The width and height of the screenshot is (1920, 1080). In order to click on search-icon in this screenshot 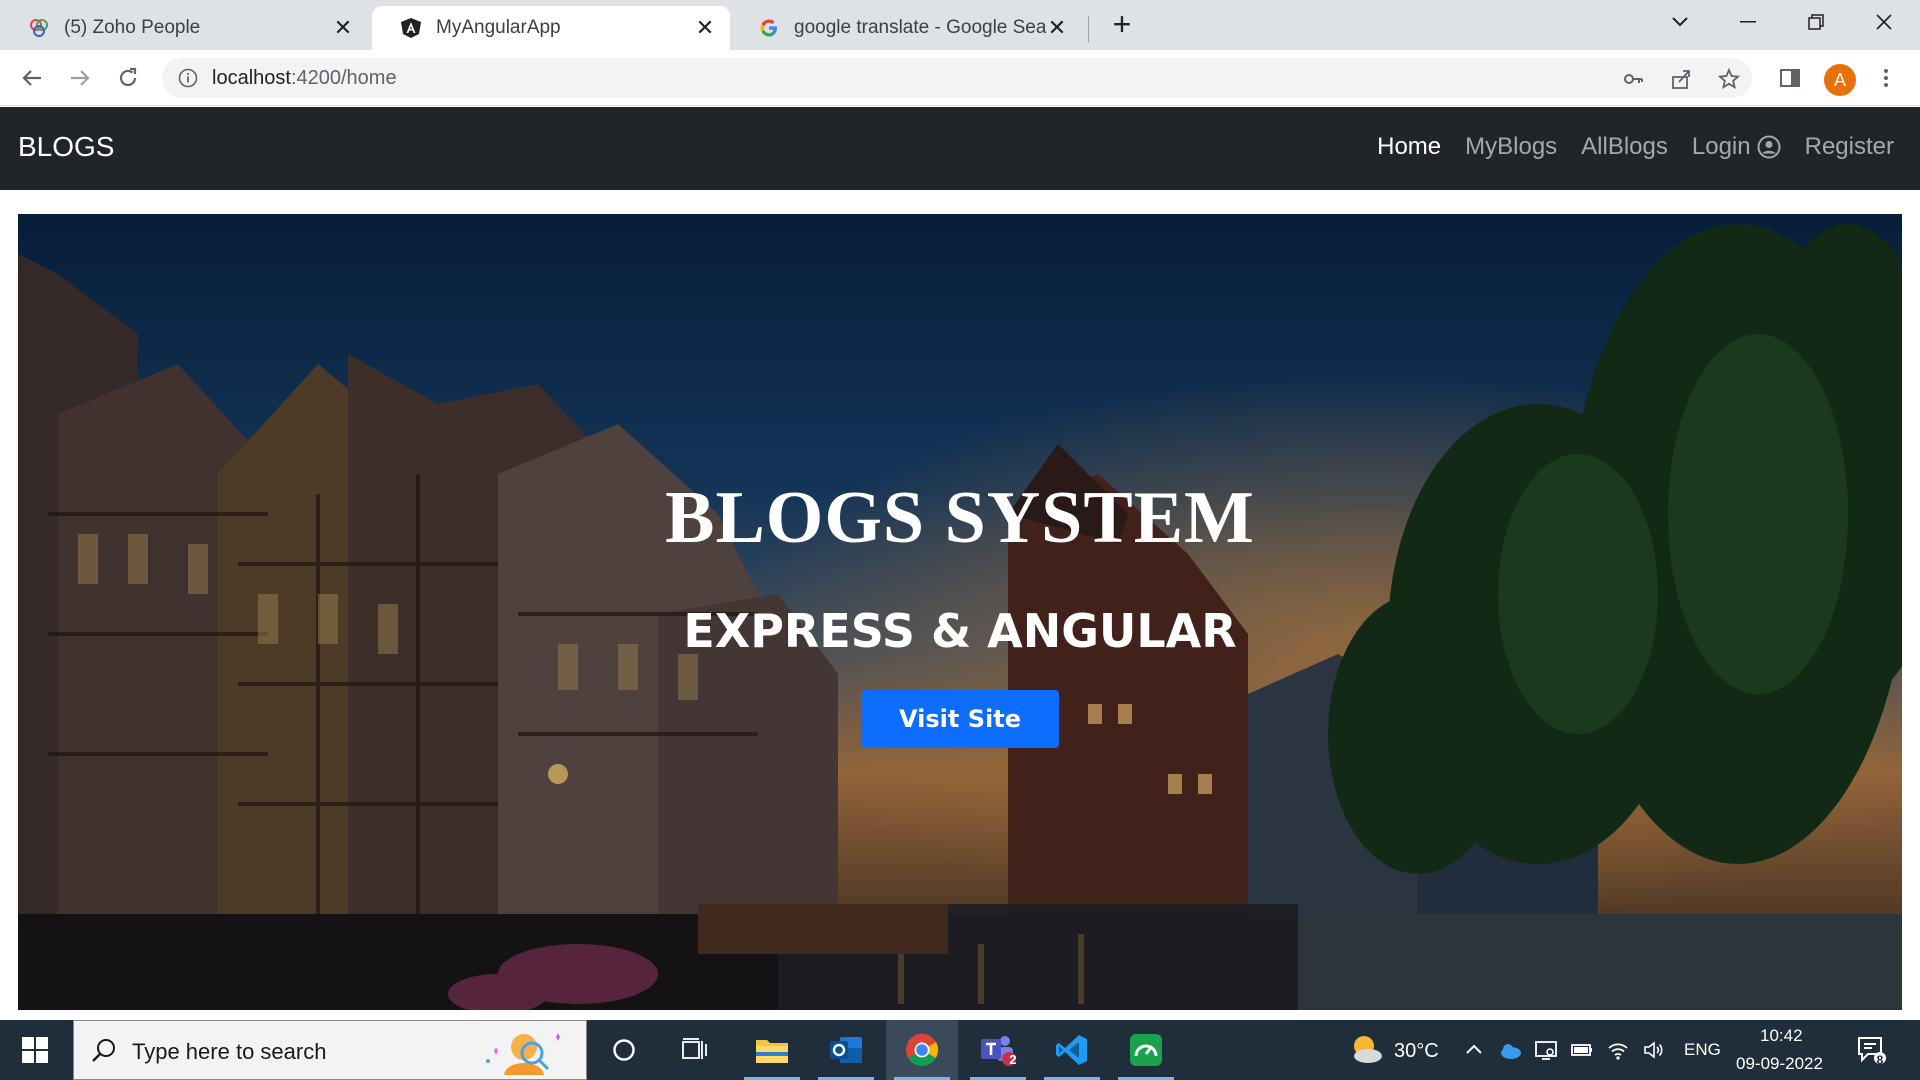, I will do `click(103, 1050)`.